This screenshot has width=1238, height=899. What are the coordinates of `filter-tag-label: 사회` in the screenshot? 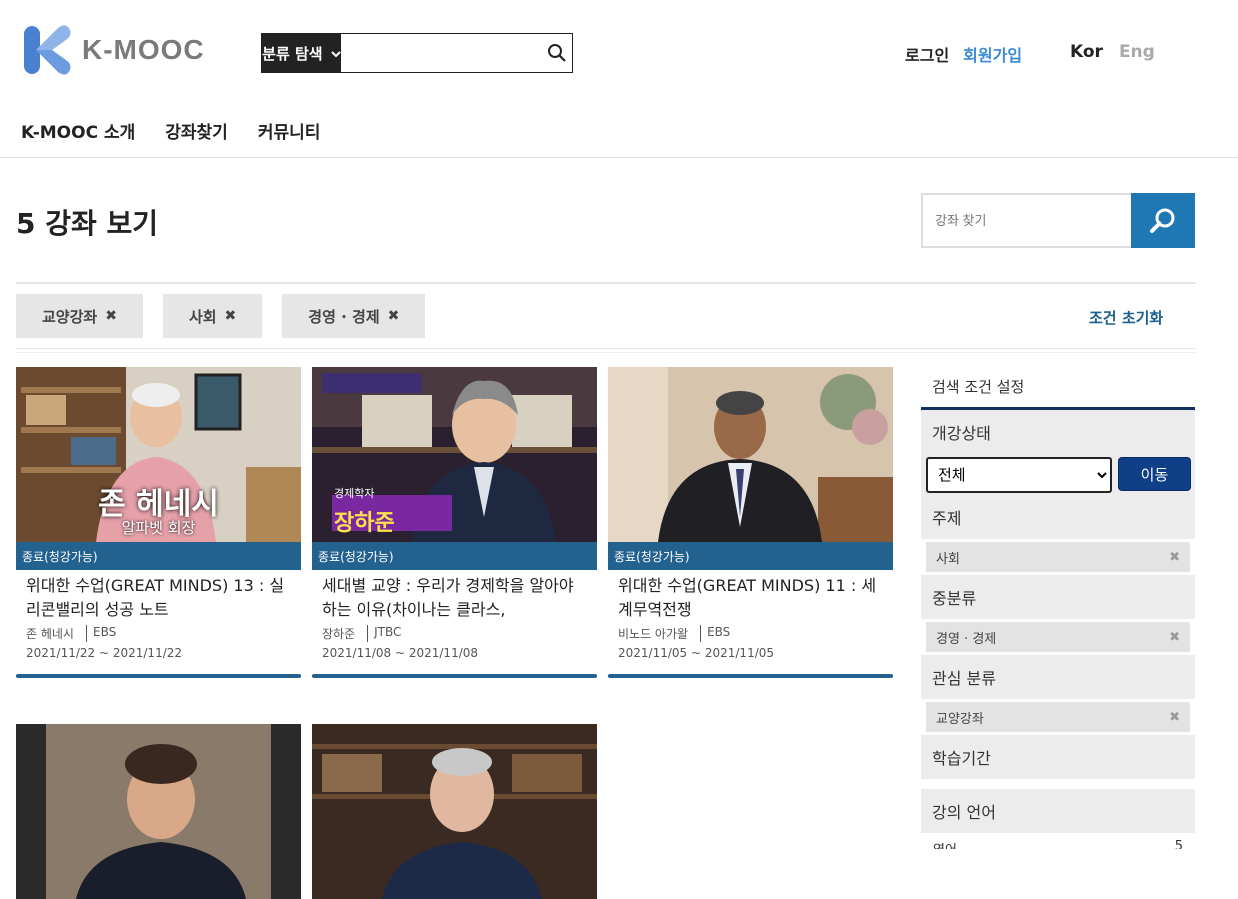 It's located at (948, 559).